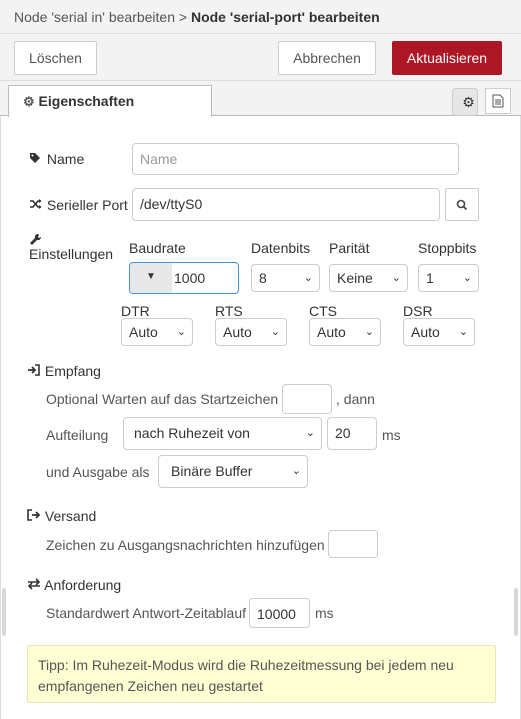 The height and width of the screenshot is (719, 521). Describe the element at coordinates (425, 332) in the screenshot. I see `dsr-value: Auto` at that location.